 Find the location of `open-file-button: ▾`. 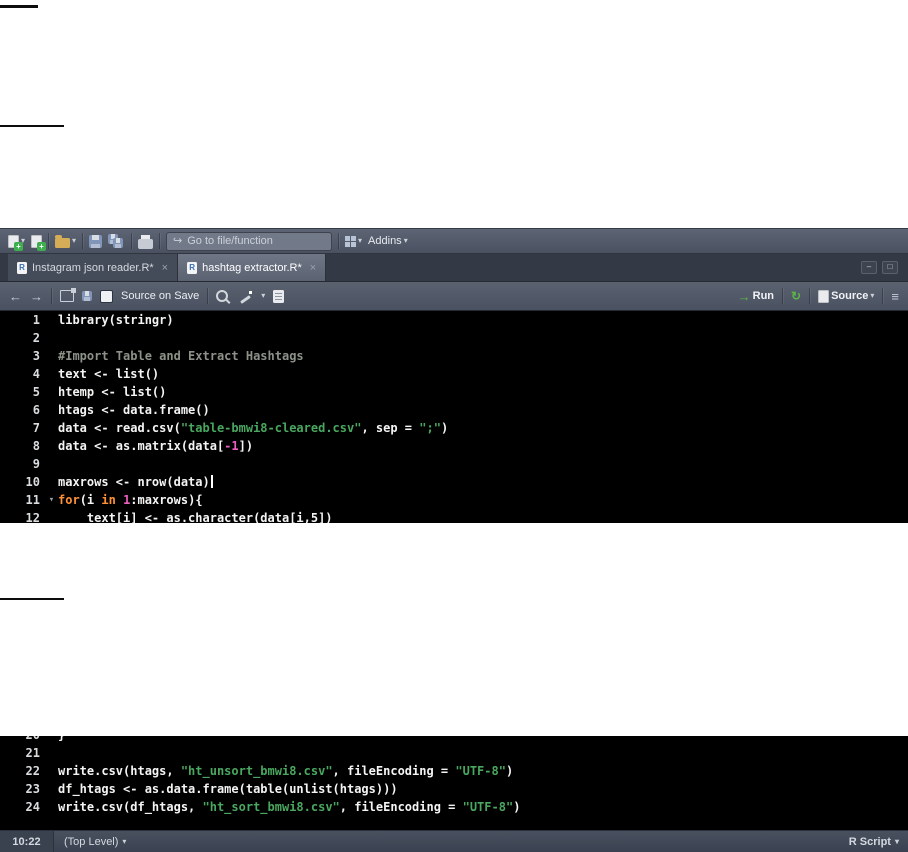

open-file-button: ▾ is located at coordinates (65, 241).